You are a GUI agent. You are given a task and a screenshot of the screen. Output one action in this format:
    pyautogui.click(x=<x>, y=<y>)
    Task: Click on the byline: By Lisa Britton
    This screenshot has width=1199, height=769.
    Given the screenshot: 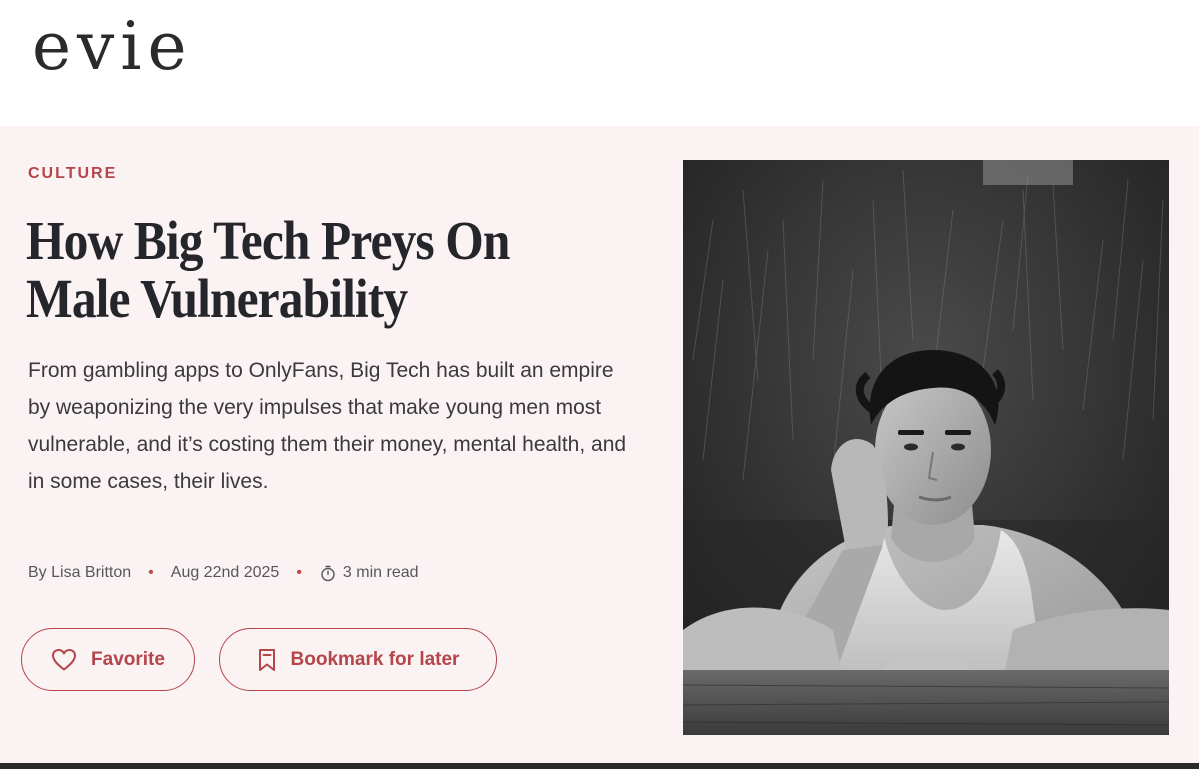 What is the action you would take?
    pyautogui.click(x=79, y=573)
    